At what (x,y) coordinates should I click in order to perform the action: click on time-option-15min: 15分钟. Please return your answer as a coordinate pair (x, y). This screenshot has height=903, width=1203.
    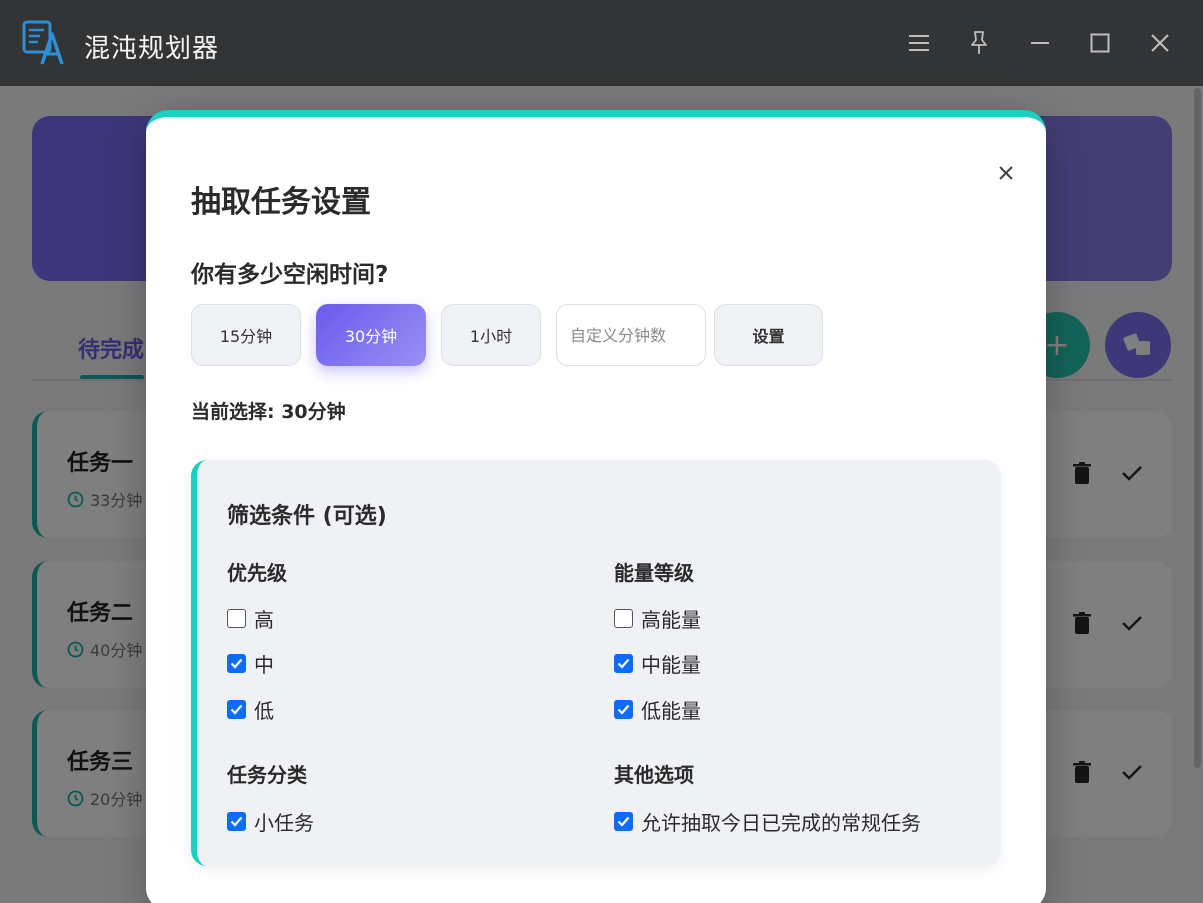
    Looking at the image, I should click on (246, 335).